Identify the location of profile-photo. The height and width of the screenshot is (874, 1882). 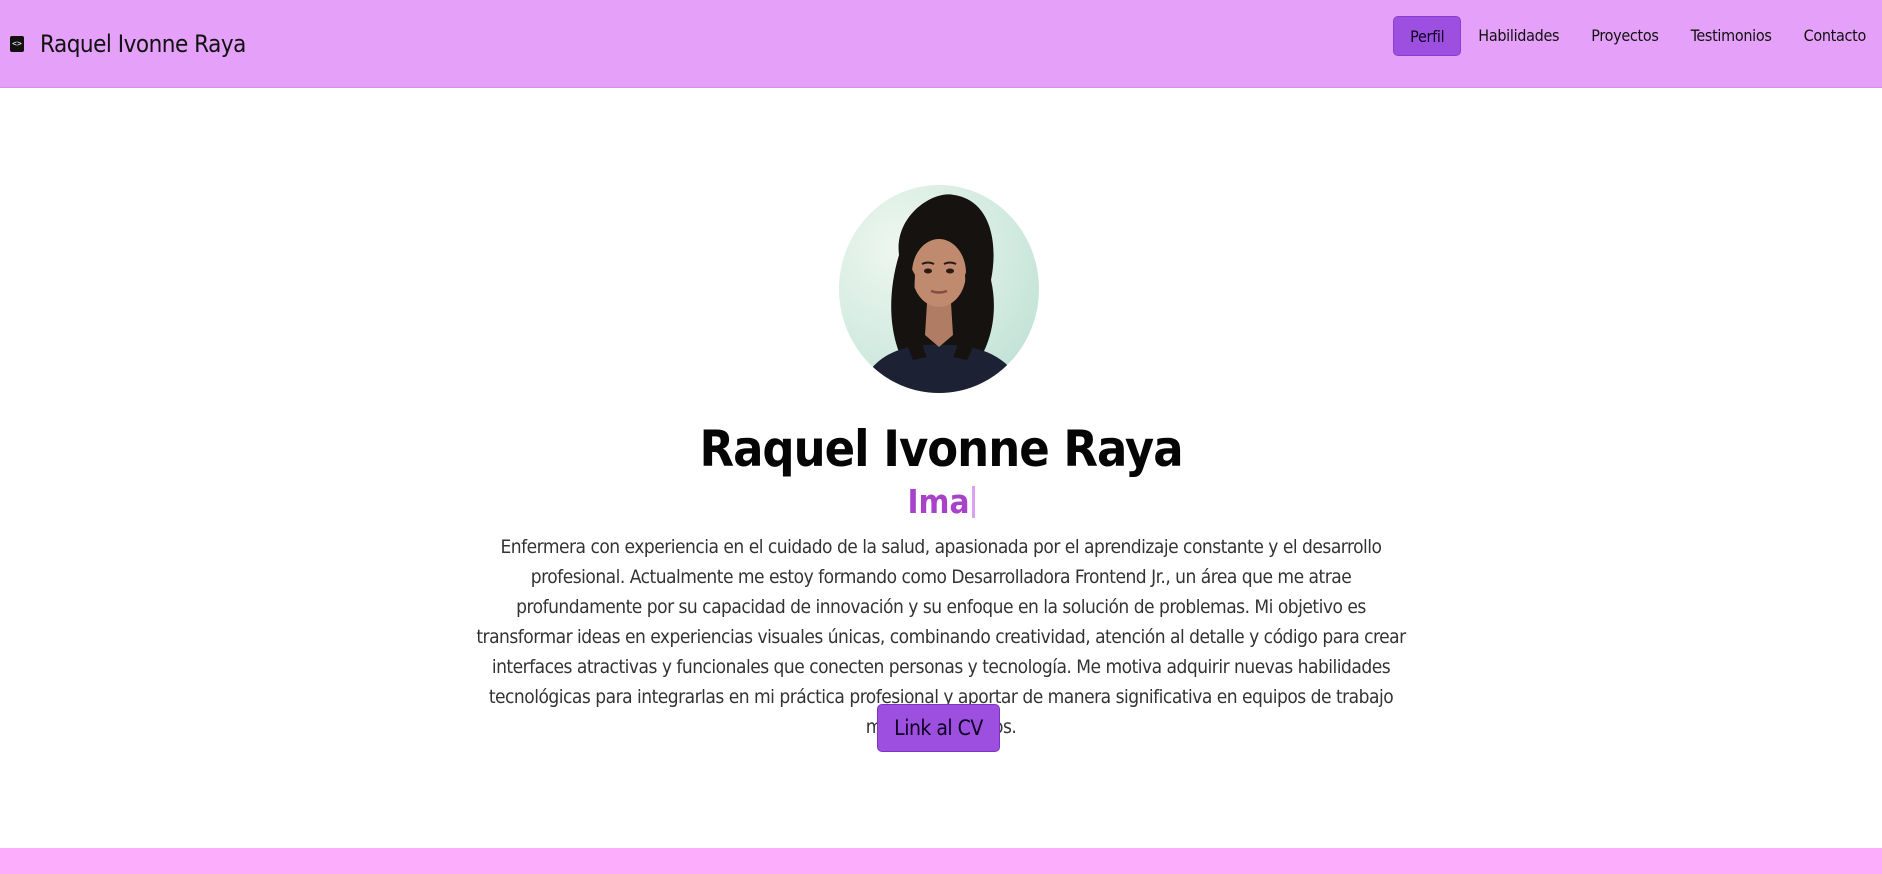
(939, 289).